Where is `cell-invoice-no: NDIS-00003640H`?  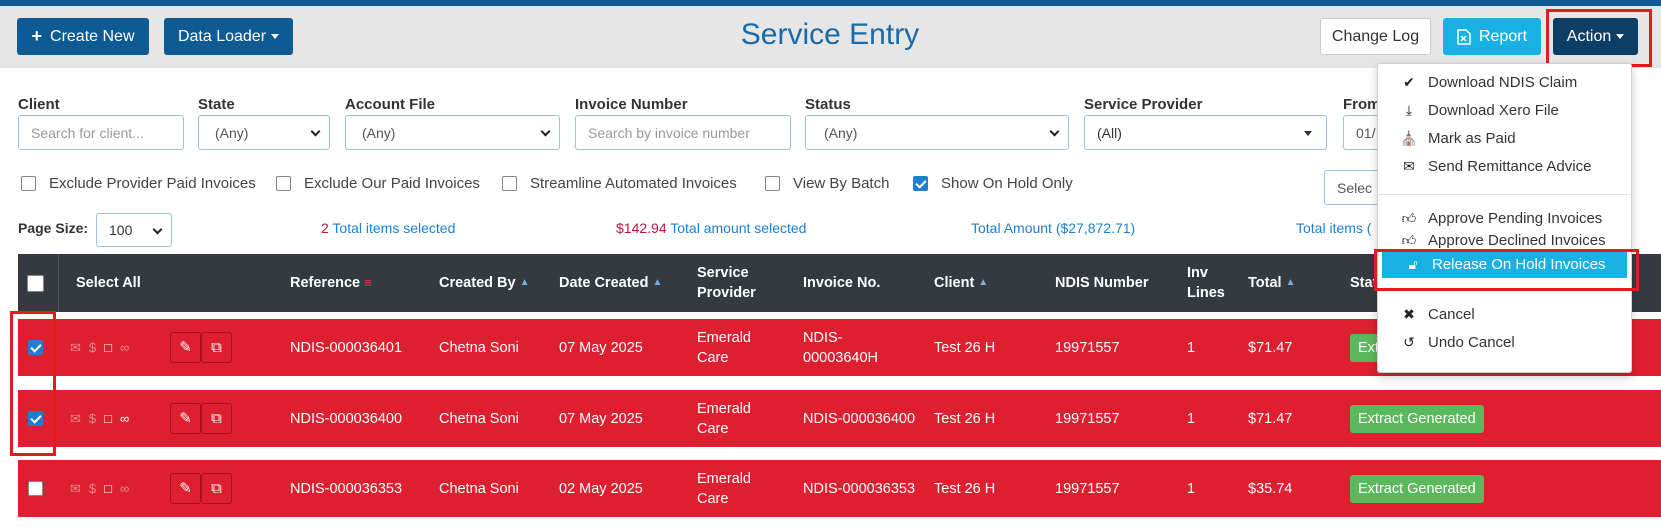
cell-invoice-no: NDIS-00003640H is located at coordinates (840, 347).